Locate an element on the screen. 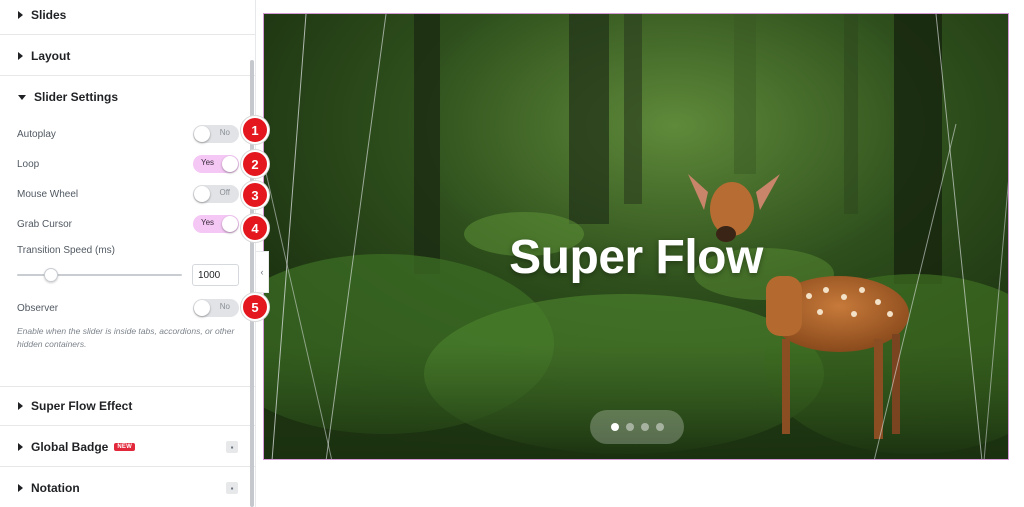 The width and height of the screenshot is (1024, 507). callout-4: 4 is located at coordinates (255, 228).